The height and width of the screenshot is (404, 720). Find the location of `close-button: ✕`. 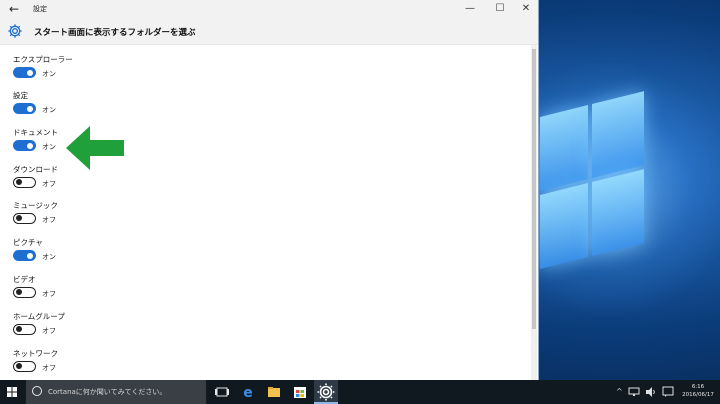

close-button: ✕ is located at coordinates (525, 9).